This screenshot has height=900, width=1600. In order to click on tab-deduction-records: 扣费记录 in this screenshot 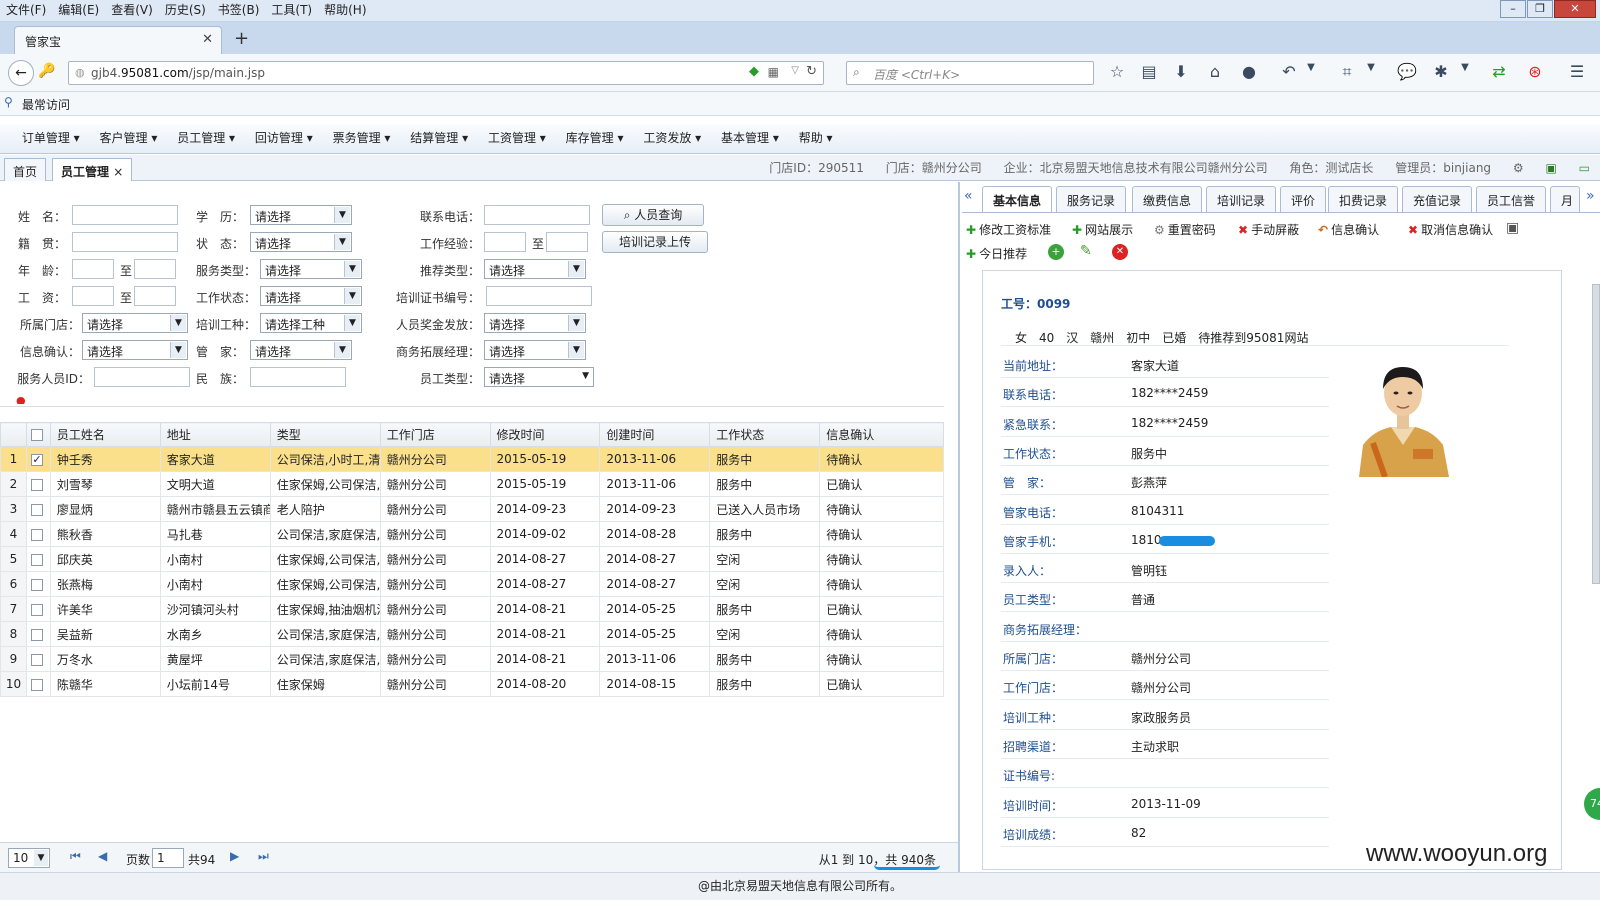, I will do `click(1363, 199)`.